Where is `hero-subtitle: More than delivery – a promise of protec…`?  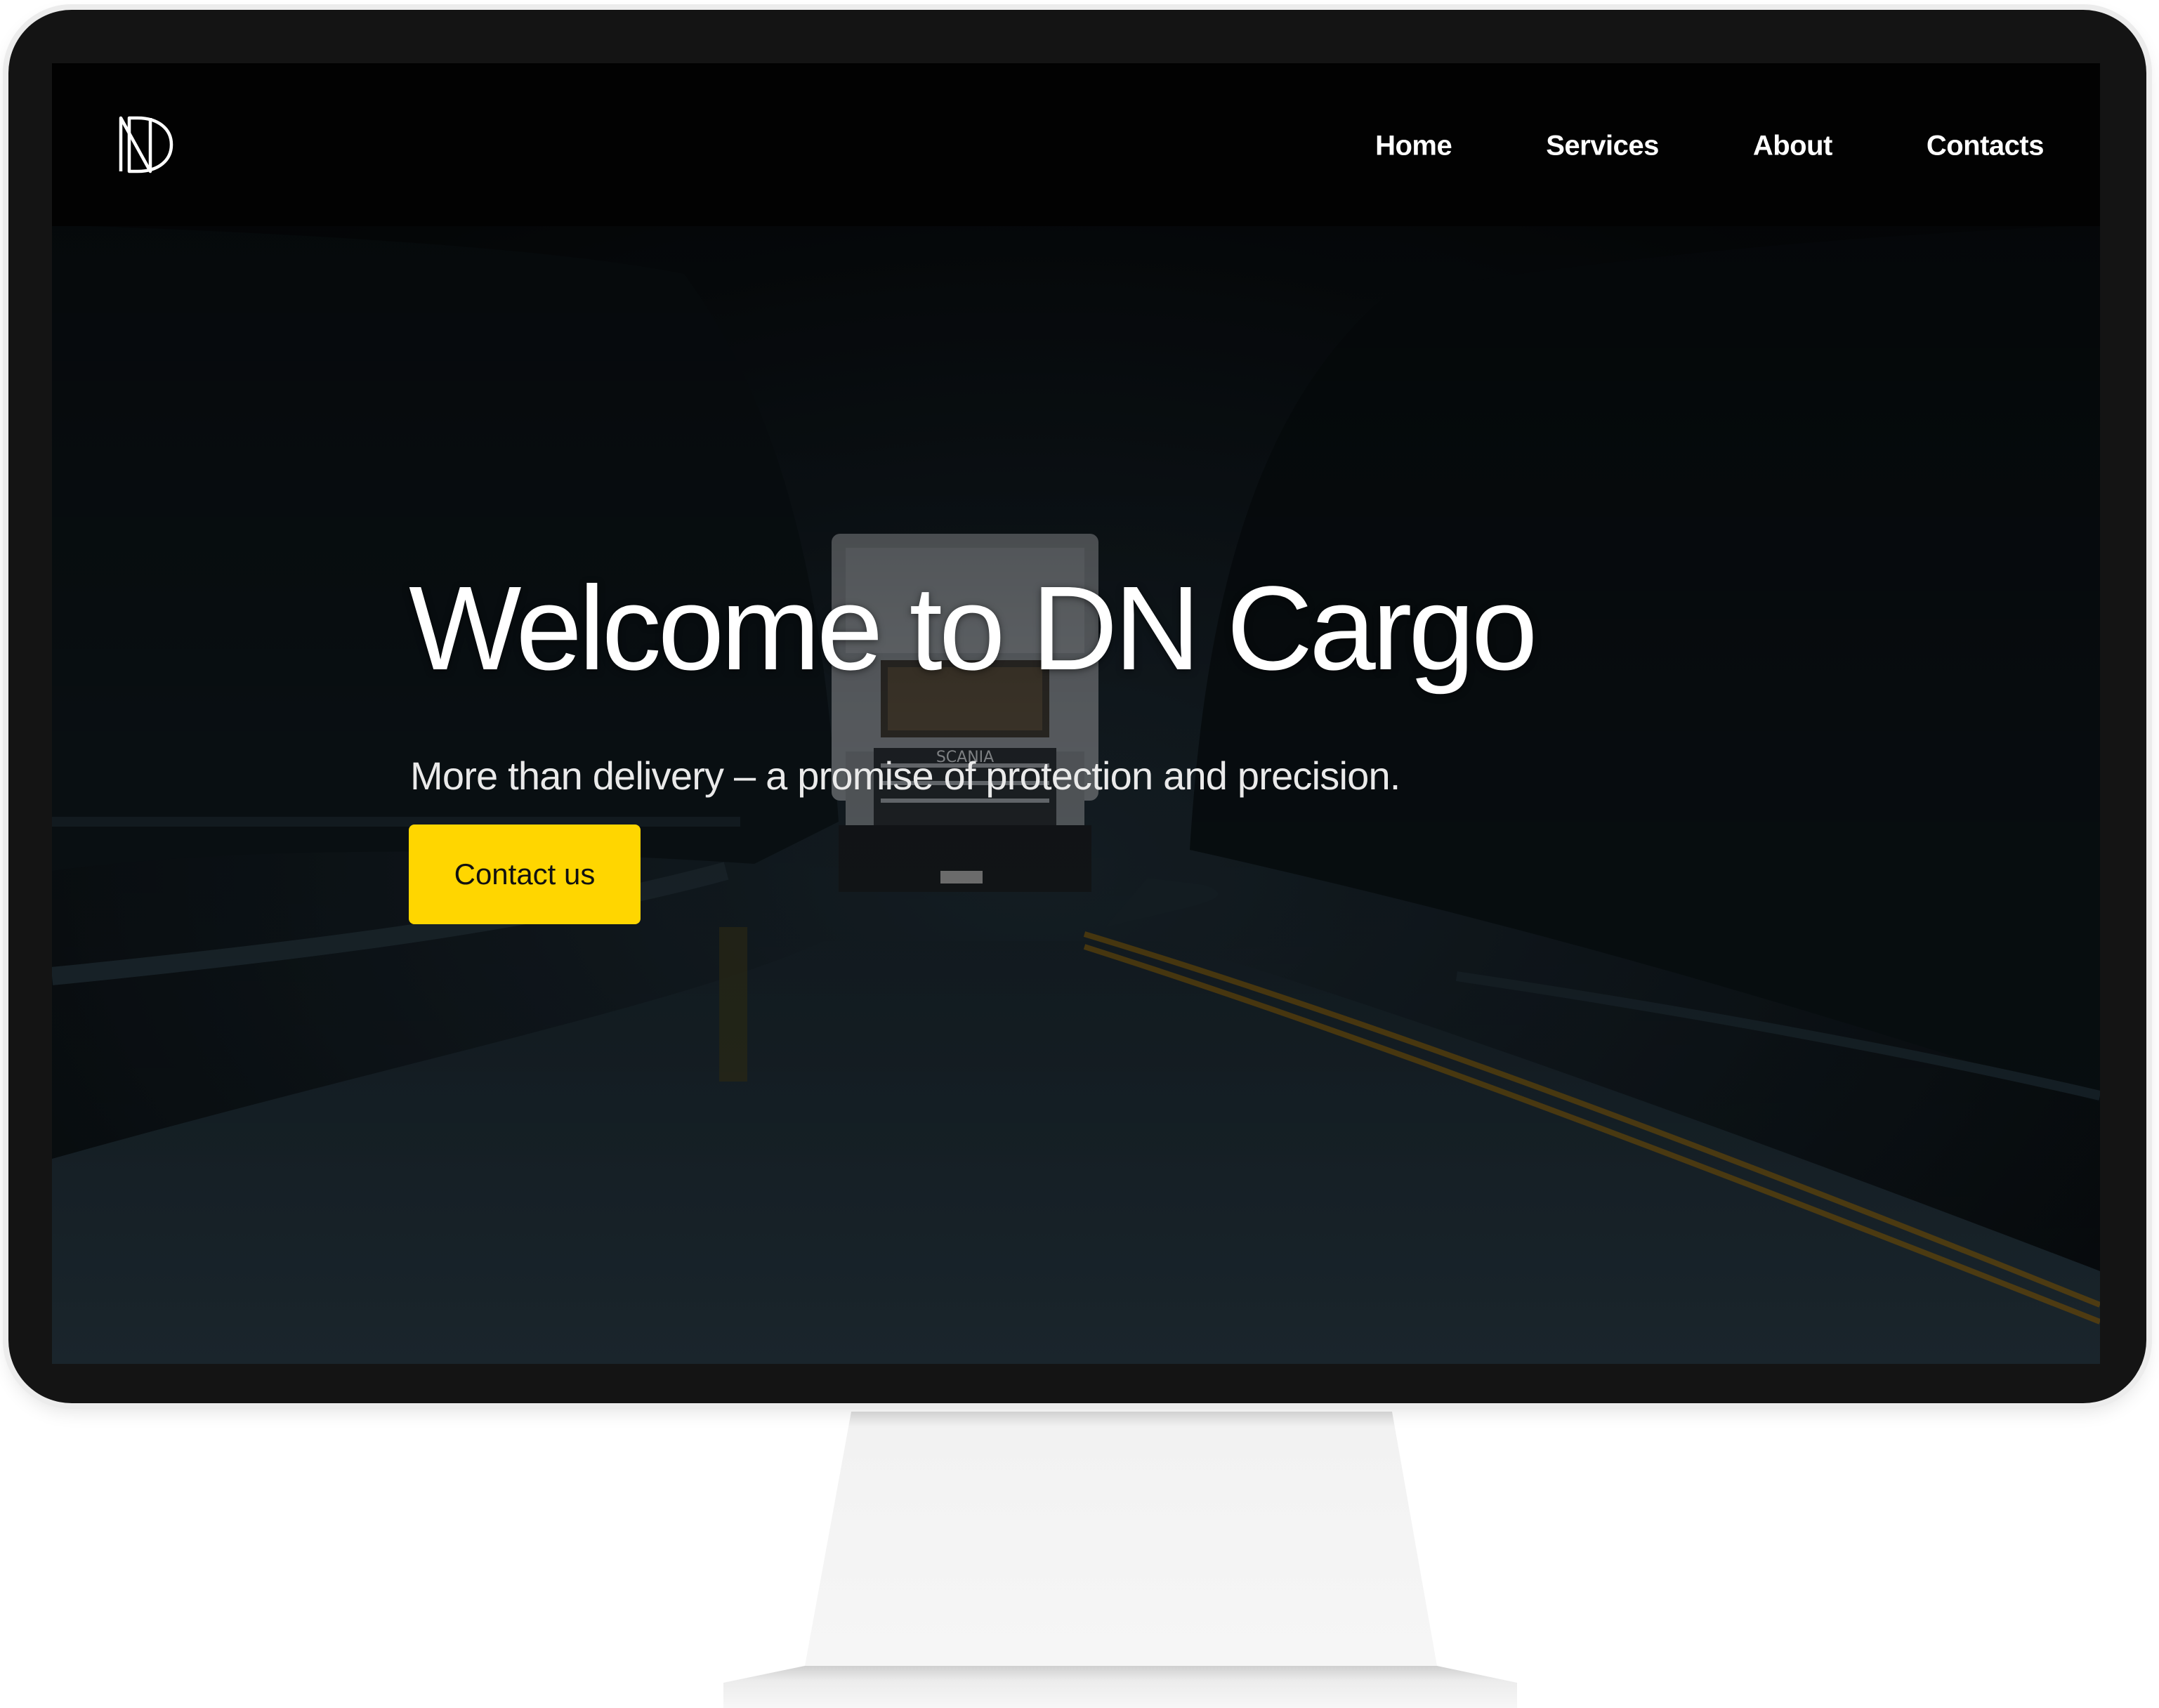 hero-subtitle: More than delivery – a promise of protec… is located at coordinates (905, 776).